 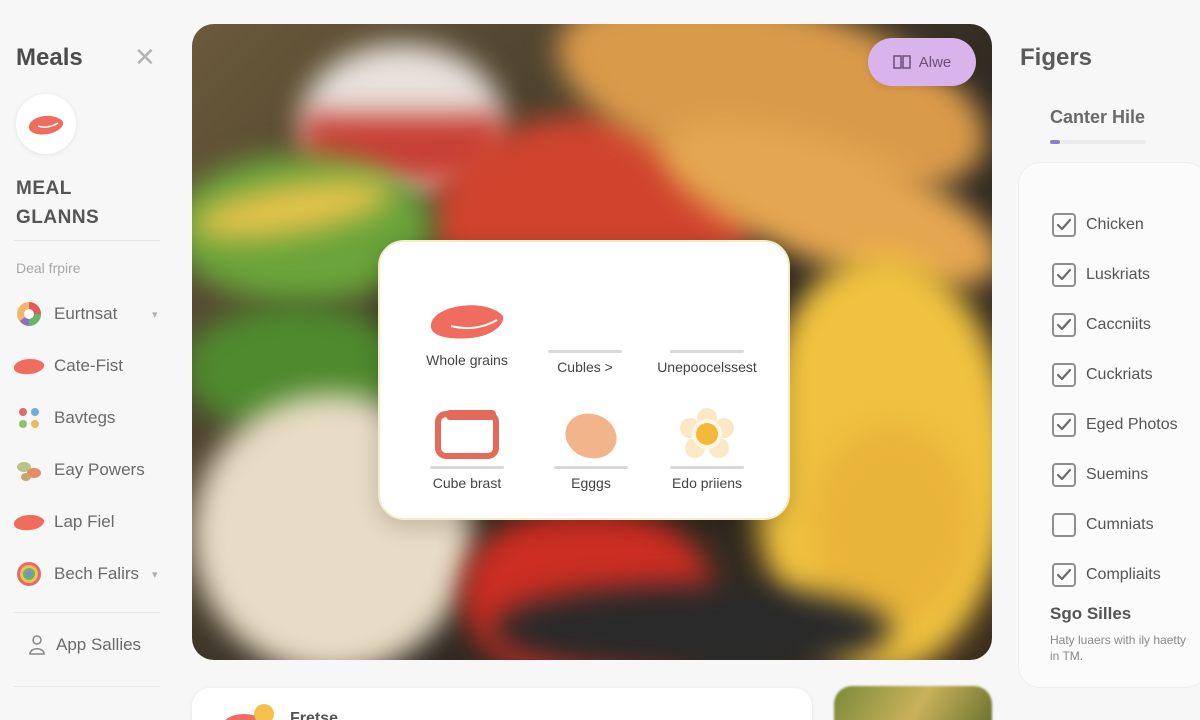 What do you see at coordinates (86, 313) in the screenshot?
I see `sidebar-item-label: Eurtnsat` at bounding box center [86, 313].